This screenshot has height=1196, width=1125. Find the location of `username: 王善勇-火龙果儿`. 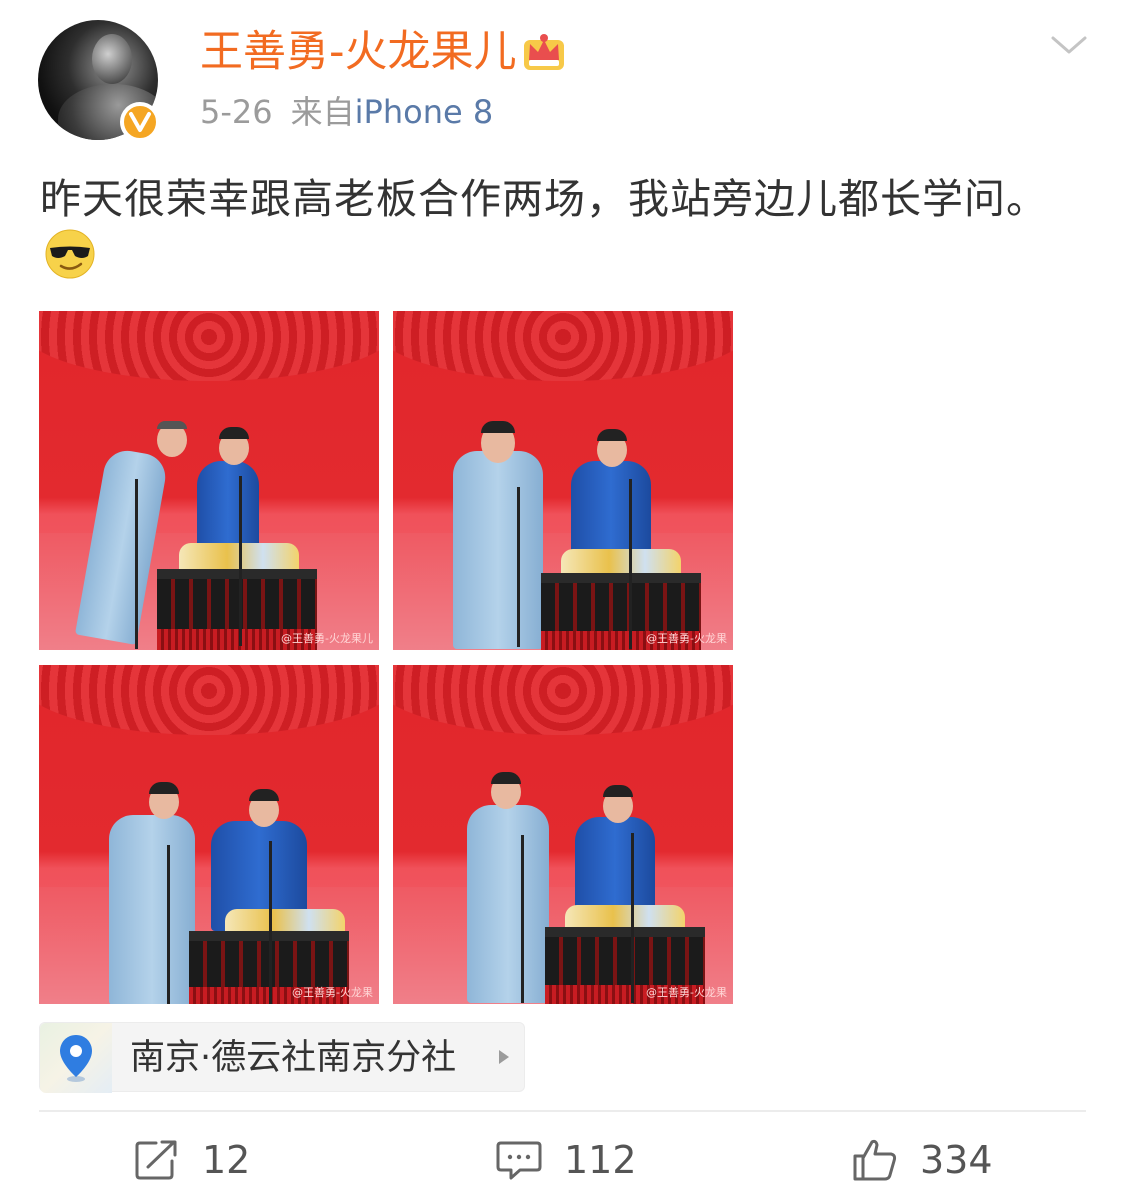

username: 王善勇-火龙果儿 is located at coordinates (358, 52).